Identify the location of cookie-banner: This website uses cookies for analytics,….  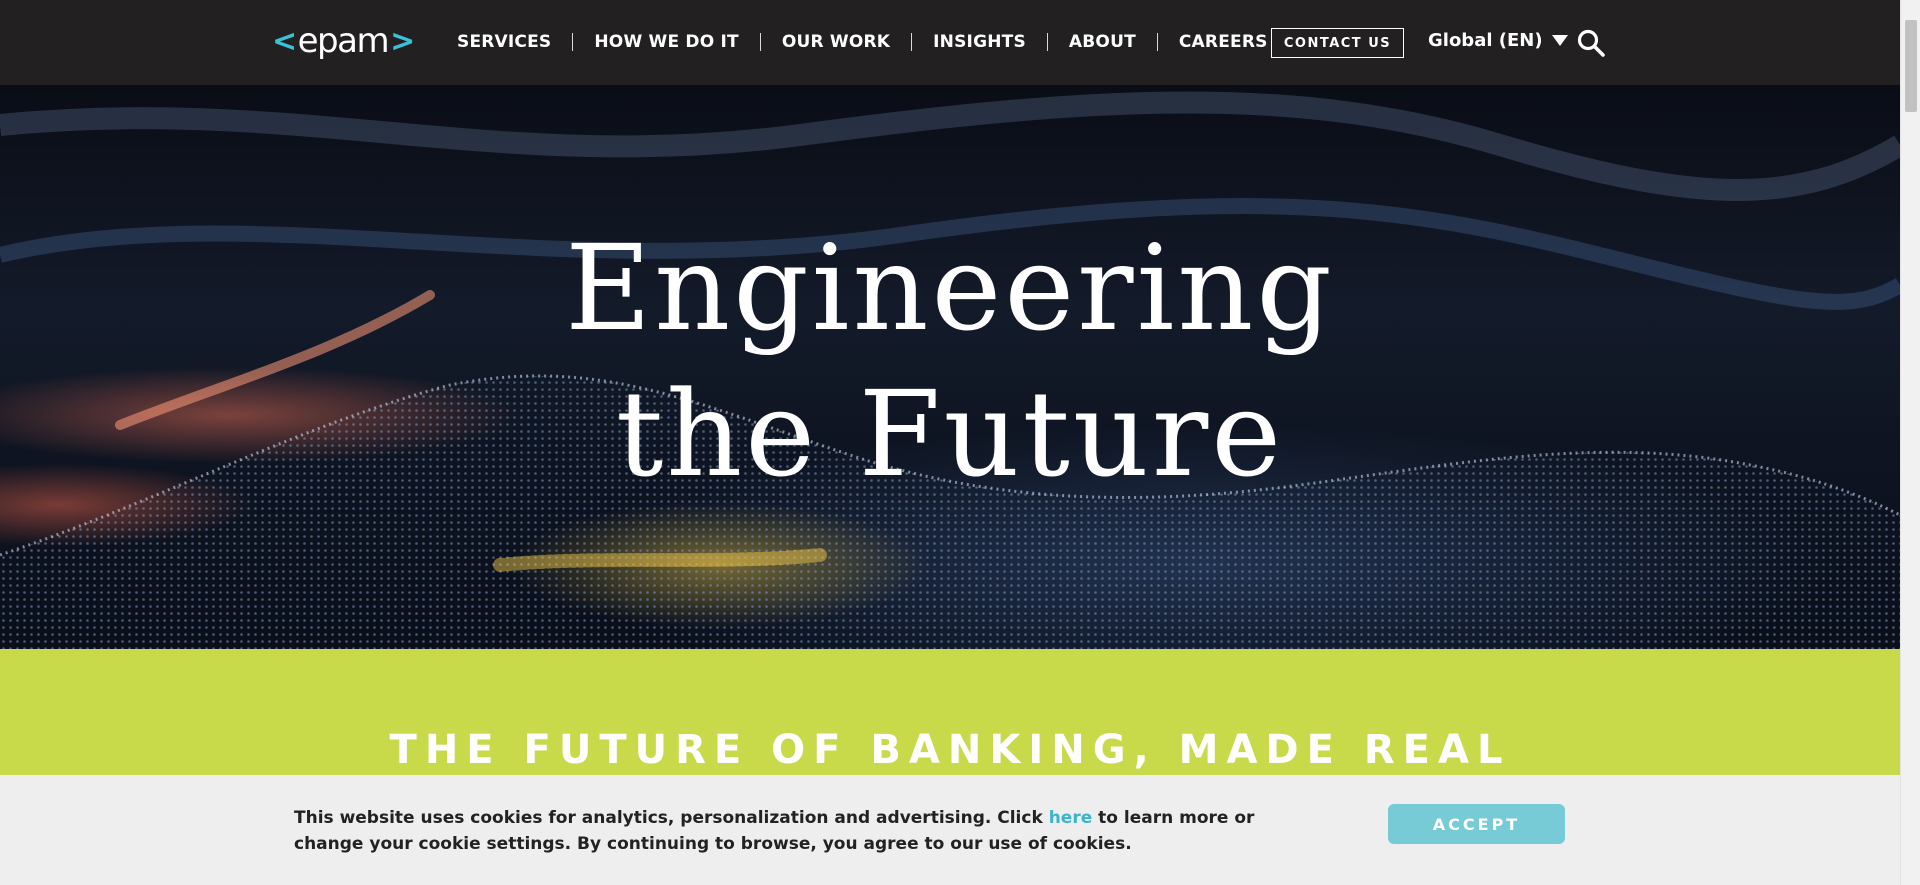
(950, 830).